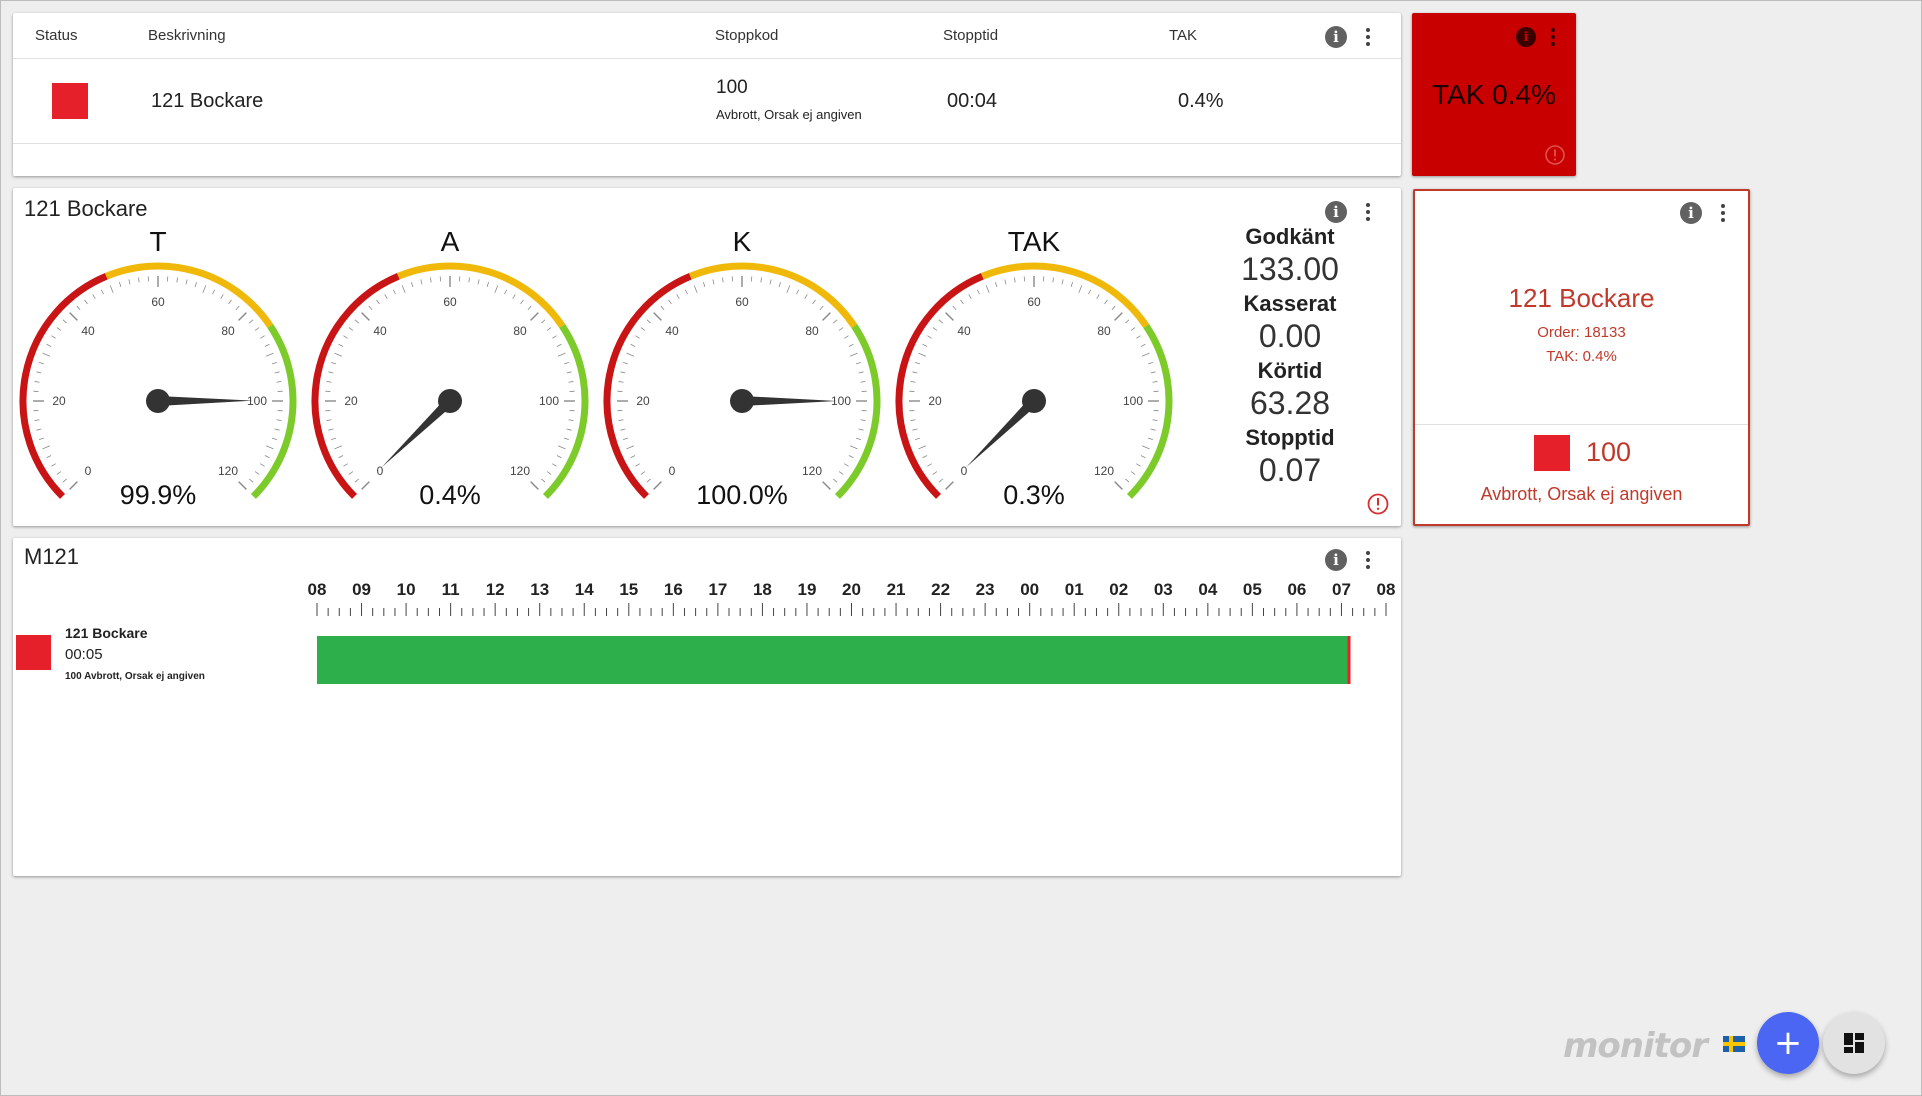  Describe the element at coordinates (451, 589) in the screenshot. I see `timeline-hour-label: 11` at that location.